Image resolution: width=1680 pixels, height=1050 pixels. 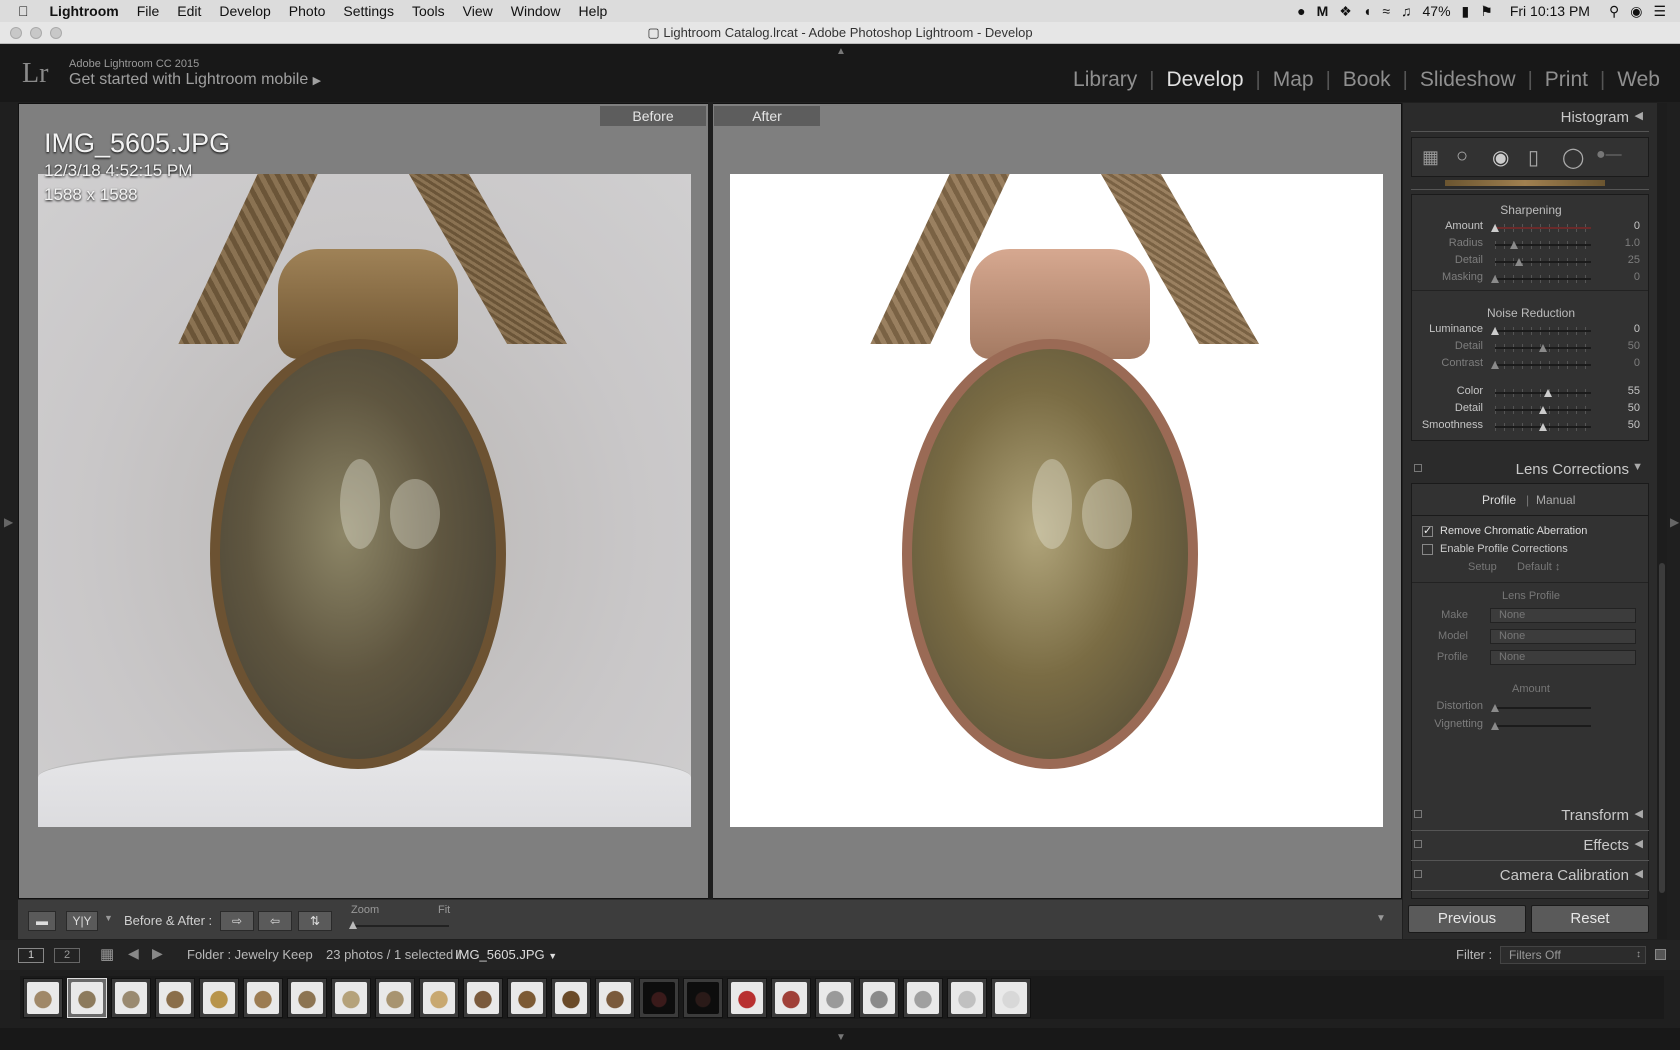 I want to click on noise-slider-row: Luminance 0, so click(x=1531, y=331).